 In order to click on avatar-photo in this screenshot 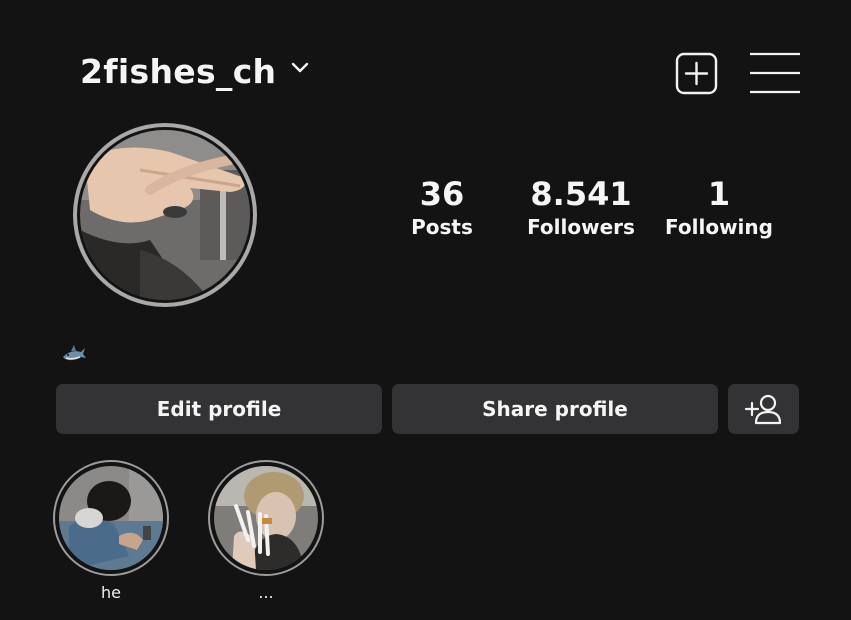, I will do `click(165, 215)`.